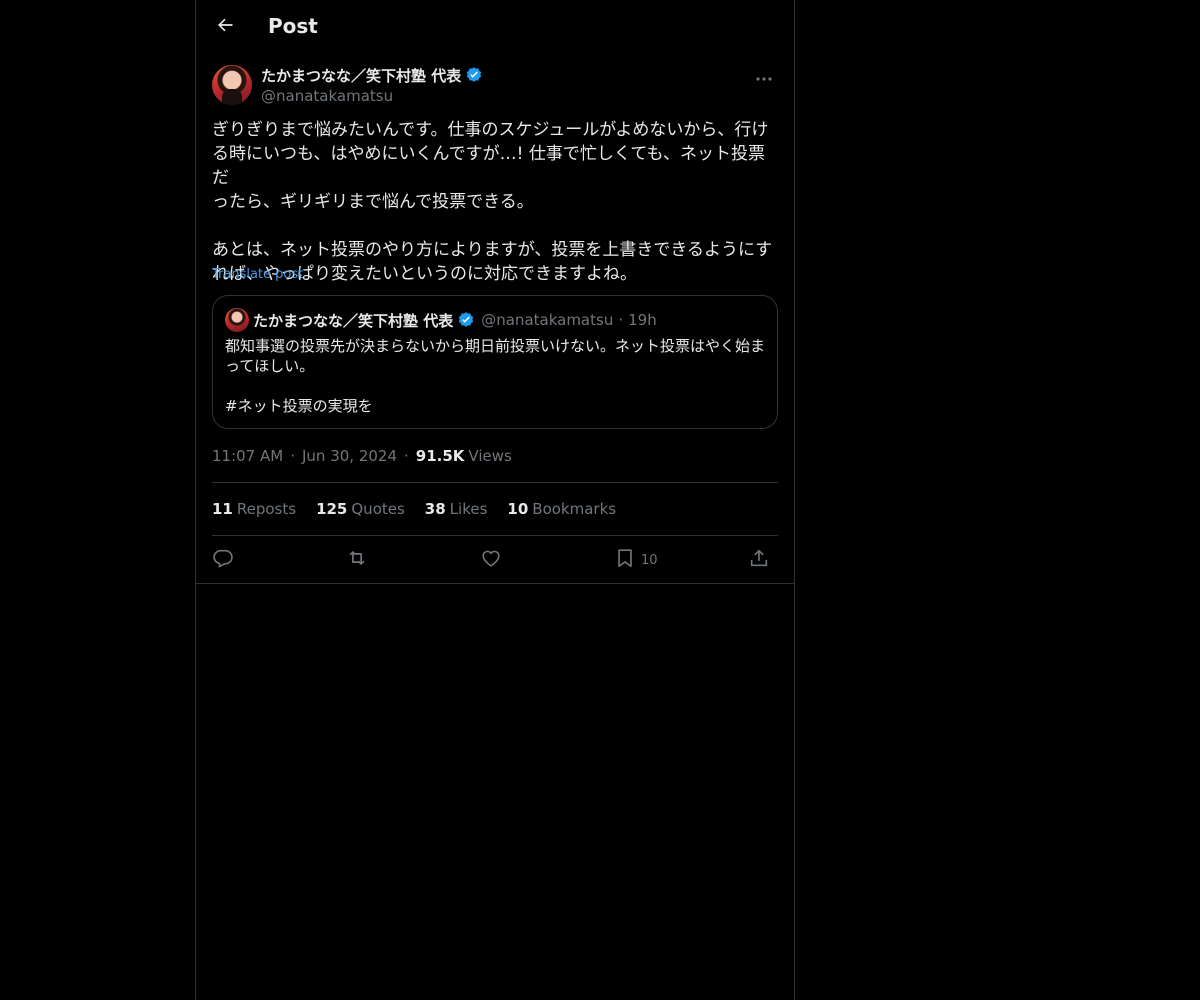  What do you see at coordinates (440, 456) in the screenshot?
I see `views-count: 91.5K` at bounding box center [440, 456].